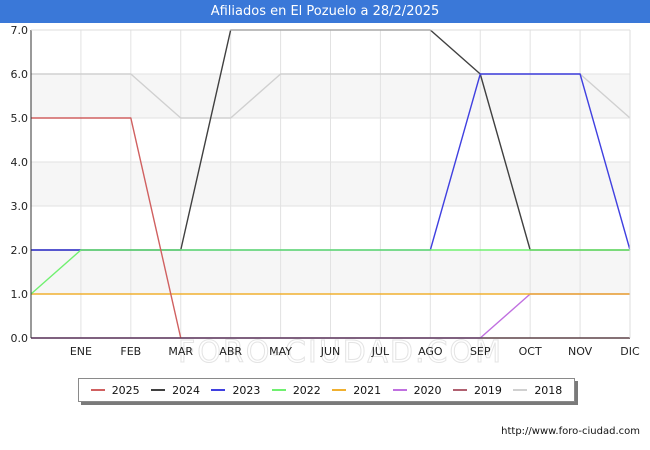 The width and height of the screenshot is (650, 450). I want to click on x-tick-label: SEP, so click(480, 351).